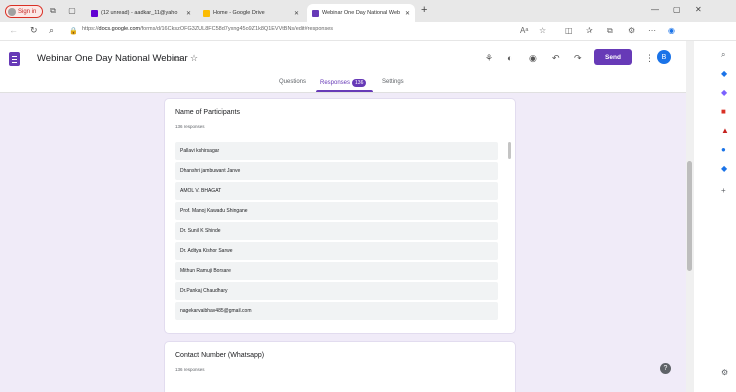 The width and height of the screenshot is (736, 392). Describe the element at coordinates (613, 57) in the screenshot. I see `send-button: Send` at that location.